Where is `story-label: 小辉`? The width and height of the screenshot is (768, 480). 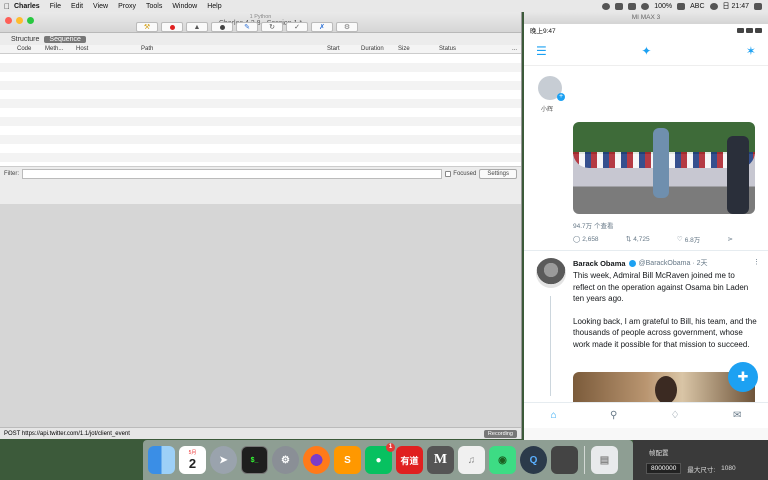 story-label: 小辉 is located at coordinates (547, 110).